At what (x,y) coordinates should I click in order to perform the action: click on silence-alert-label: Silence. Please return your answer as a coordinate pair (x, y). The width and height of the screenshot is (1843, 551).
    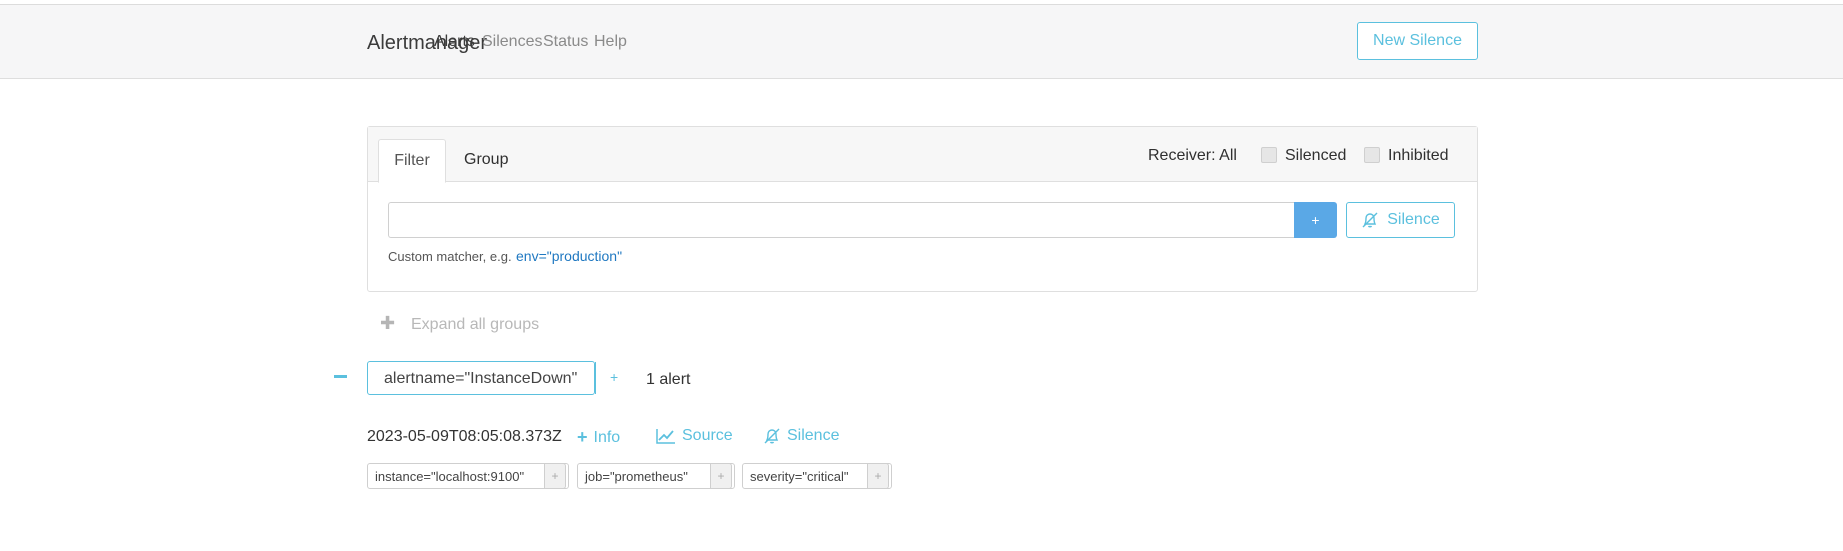
    Looking at the image, I should click on (813, 435).